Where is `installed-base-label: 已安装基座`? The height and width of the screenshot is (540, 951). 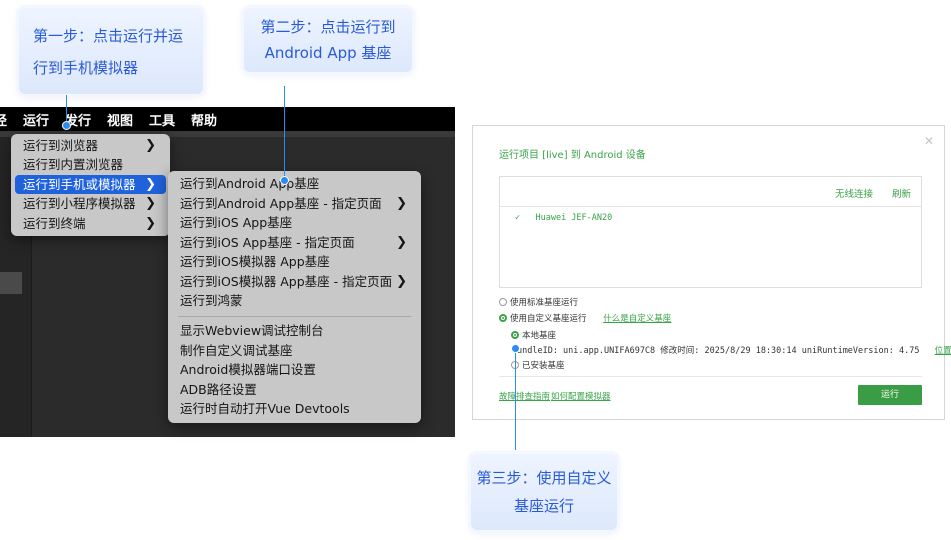
installed-base-label: 已安装基座 is located at coordinates (543, 366).